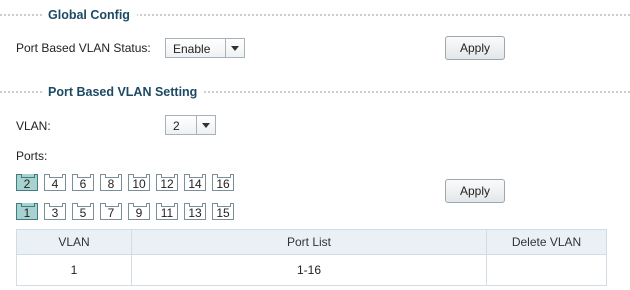 Image resolution: width=630 pixels, height=290 pixels. What do you see at coordinates (475, 48) in the screenshot?
I see `global-apply-button: Apply` at bounding box center [475, 48].